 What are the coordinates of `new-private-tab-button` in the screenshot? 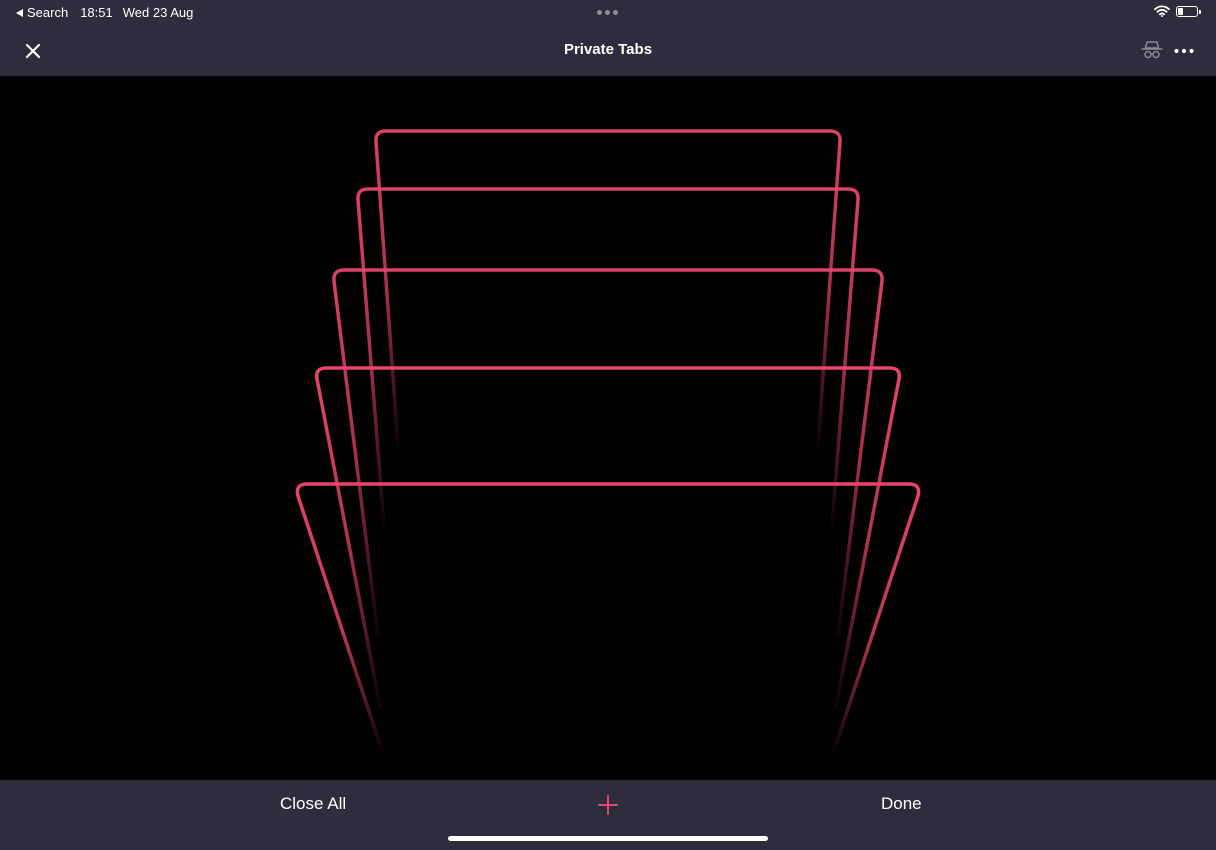 It's located at (608, 805).